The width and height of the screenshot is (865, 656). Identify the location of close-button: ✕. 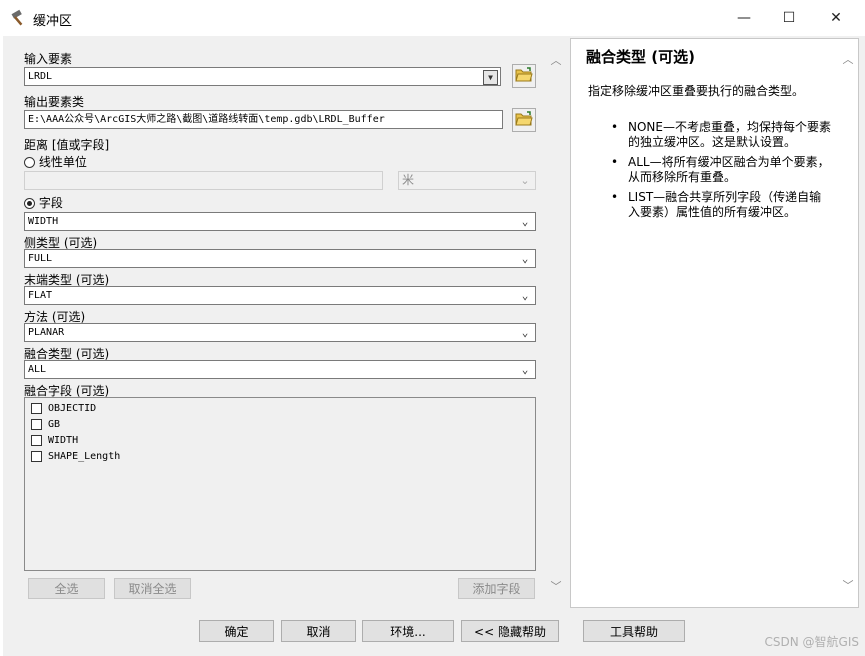
(836, 18).